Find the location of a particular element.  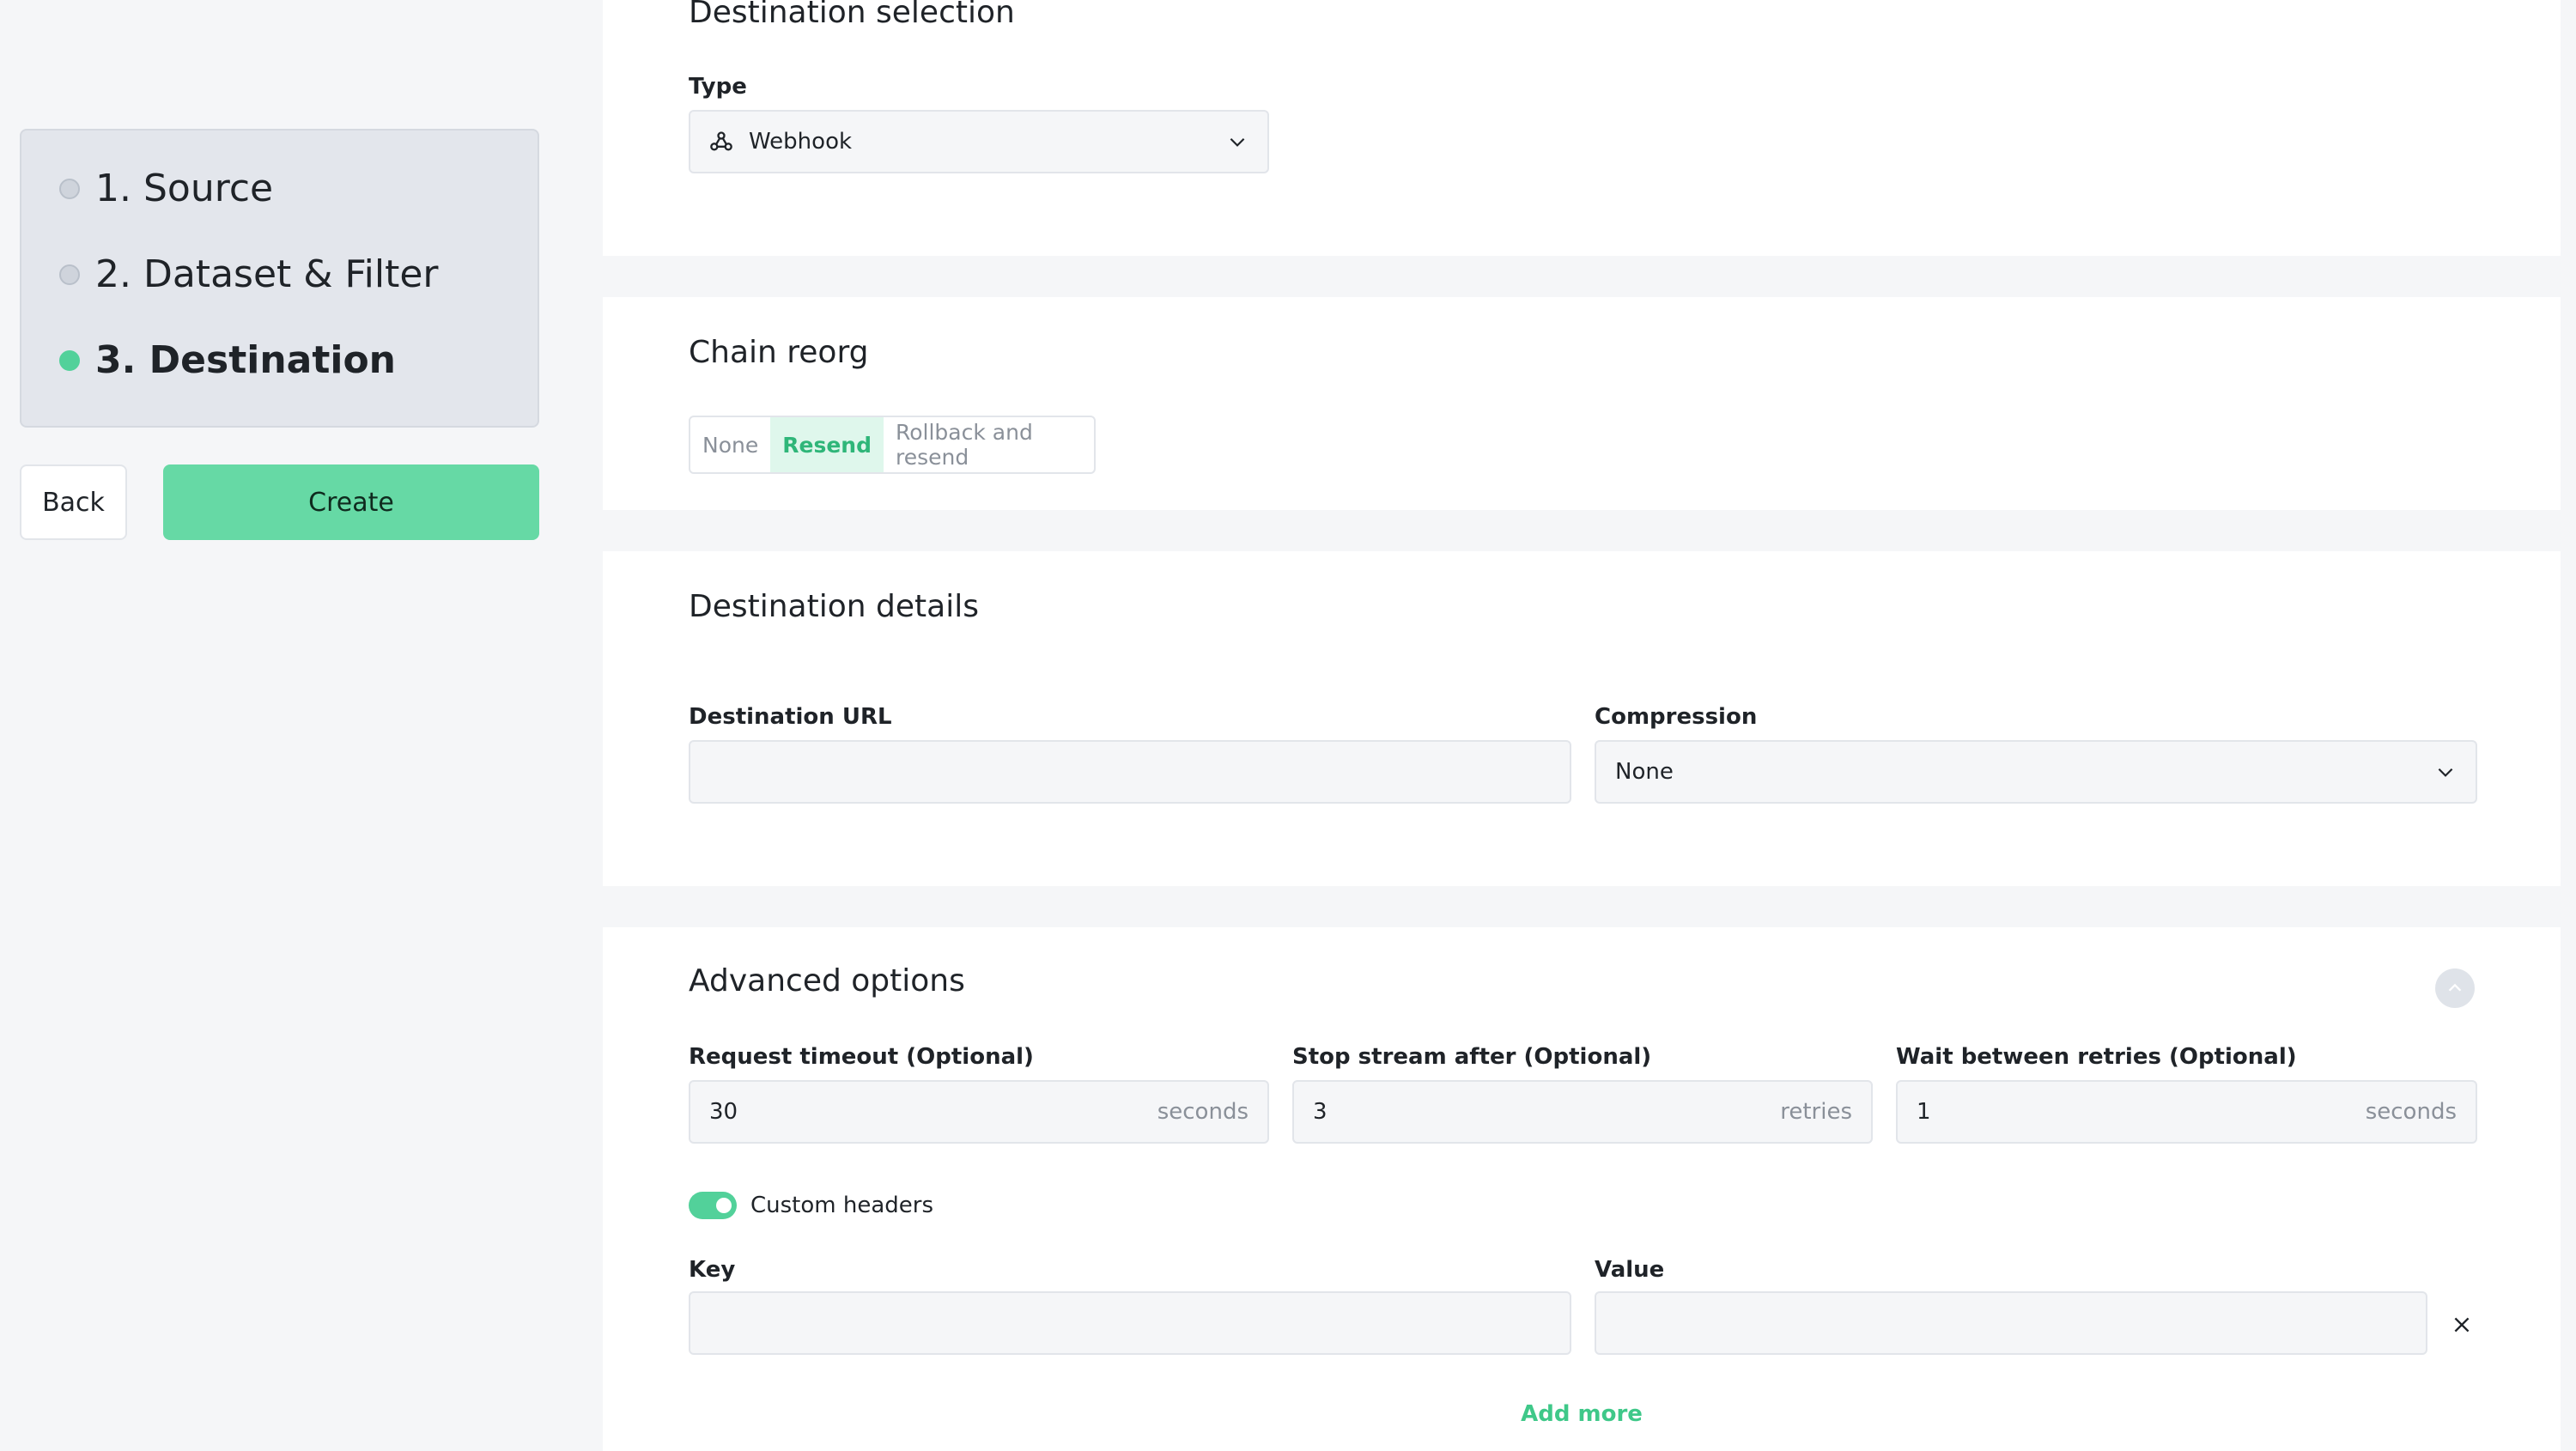

add-more-link: Add more is located at coordinates (1582, 1414).